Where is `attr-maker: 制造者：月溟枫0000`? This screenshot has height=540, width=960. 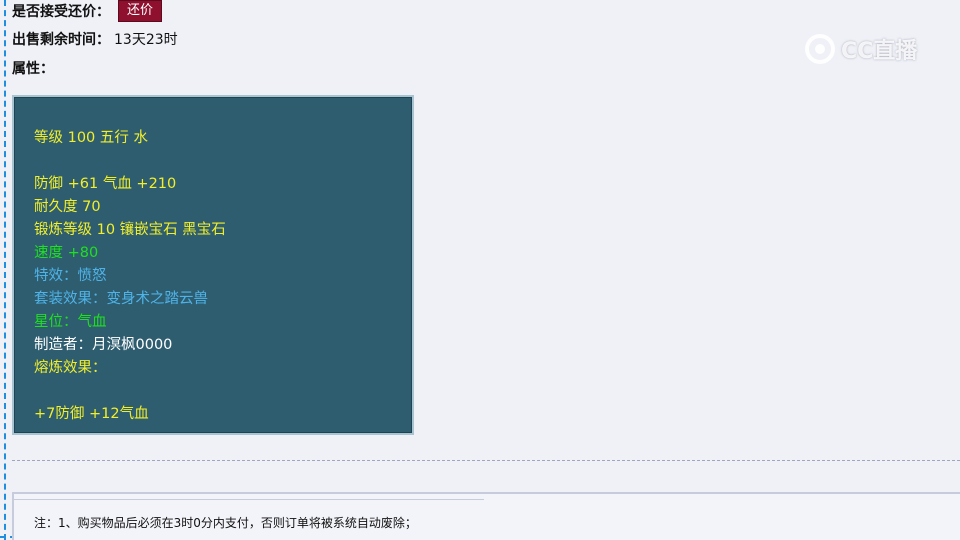 attr-maker: 制造者：月溟枫0000 is located at coordinates (103, 345).